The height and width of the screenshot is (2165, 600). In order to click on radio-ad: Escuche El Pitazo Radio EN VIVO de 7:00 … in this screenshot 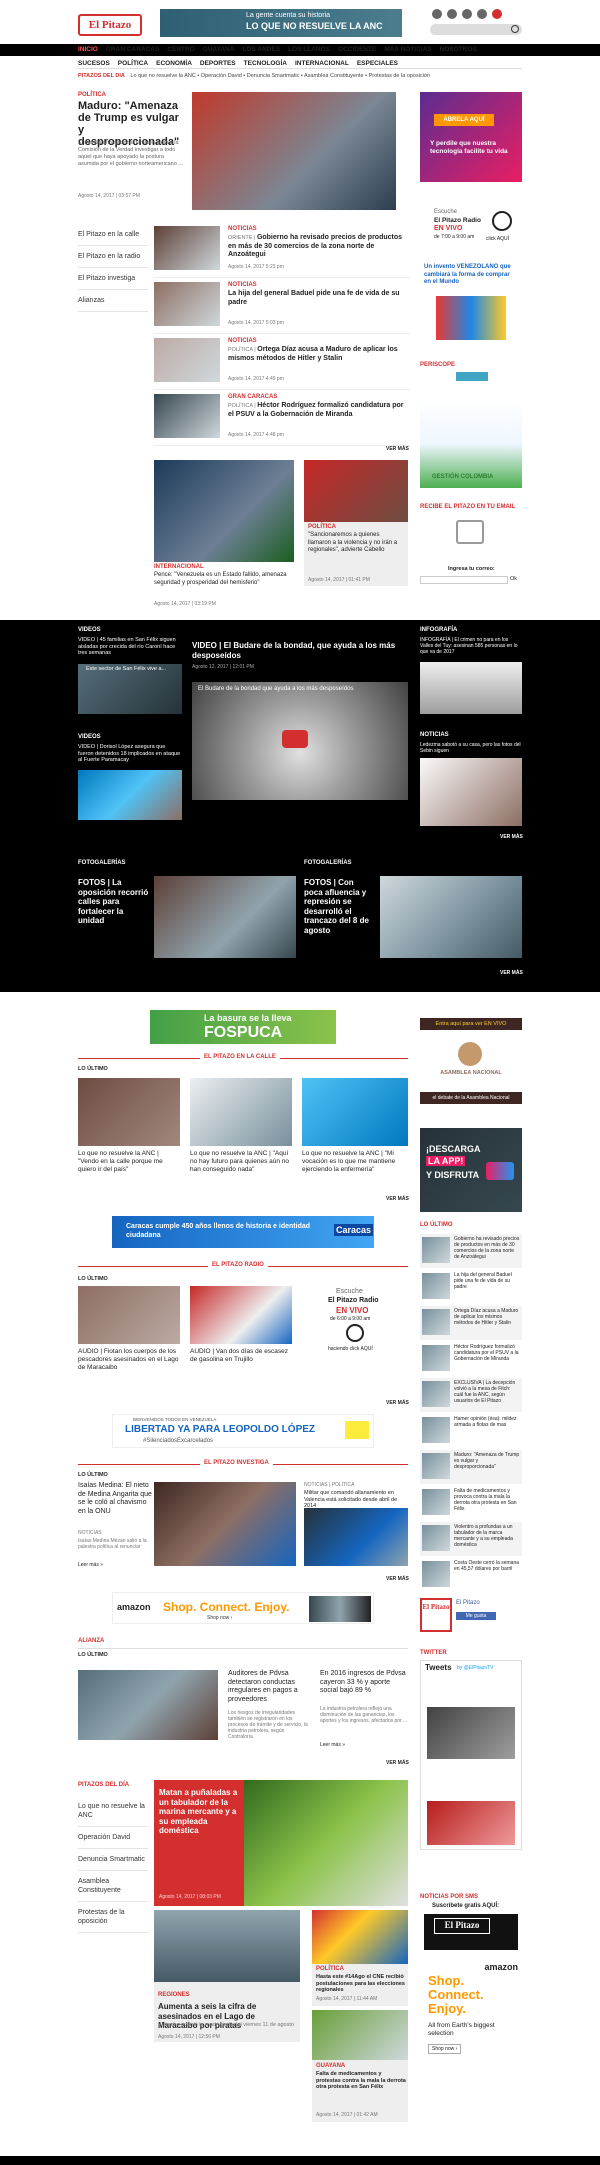, I will do `click(471, 230)`.